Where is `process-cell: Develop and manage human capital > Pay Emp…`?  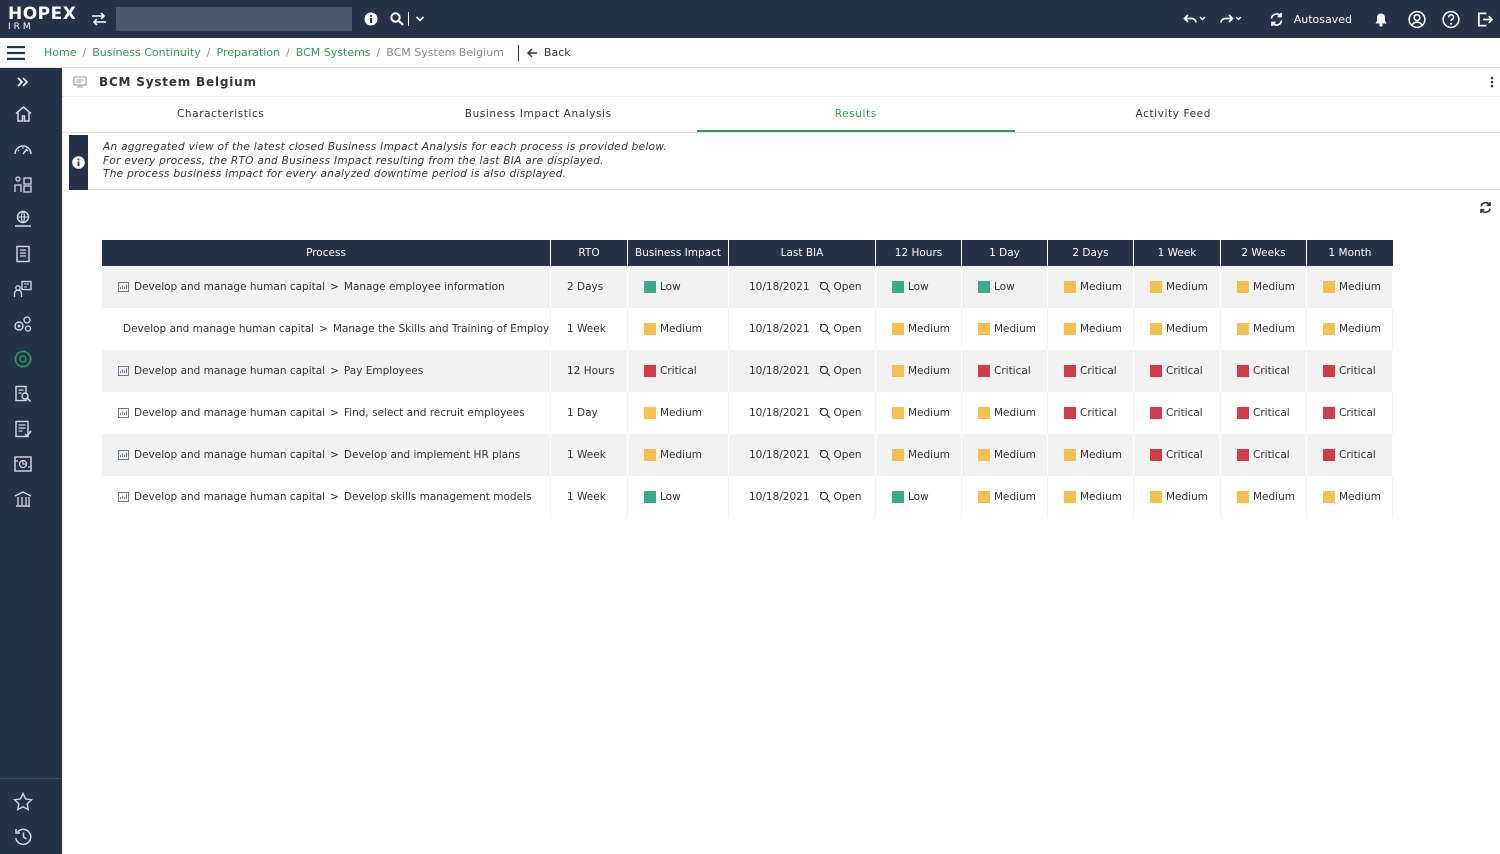 process-cell: Develop and manage human capital > Pay Emp… is located at coordinates (326, 371).